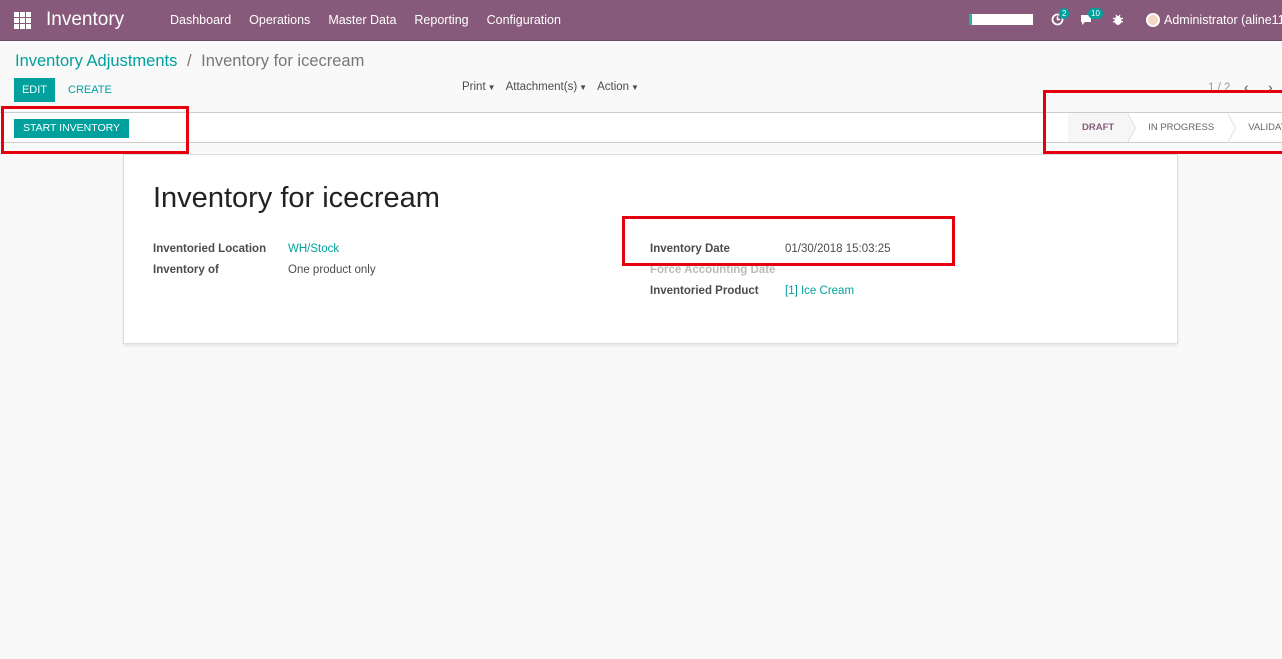  I want to click on message-count-badge: 10, so click(1095, 13).